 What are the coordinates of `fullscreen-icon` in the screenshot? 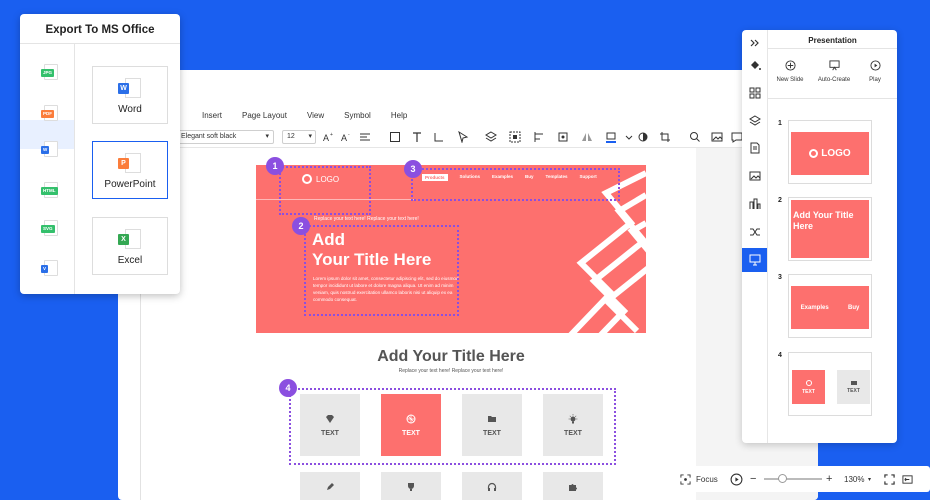 It's located at (907, 479).